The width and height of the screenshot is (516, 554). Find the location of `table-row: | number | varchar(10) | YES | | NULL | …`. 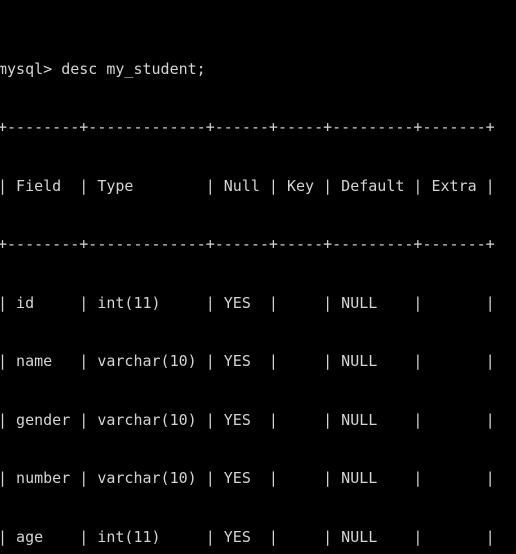

table-row: | number | varchar(10) | YES | | NULL | … is located at coordinates (247, 478).